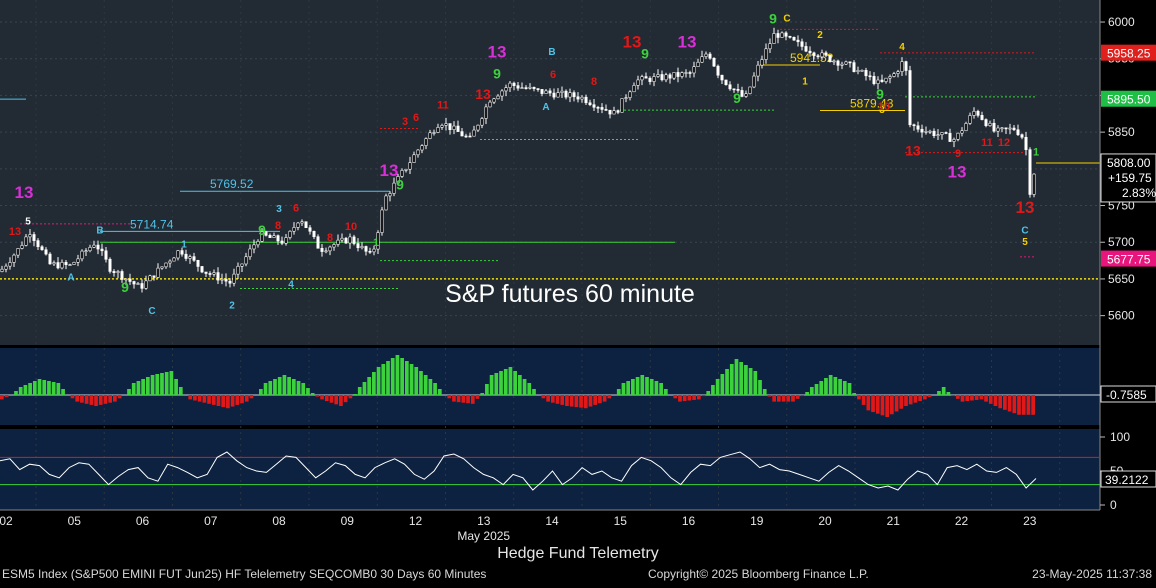 This screenshot has height=588, width=1156. What do you see at coordinates (483, 94) in the screenshot?
I see `count-label: 13` at bounding box center [483, 94].